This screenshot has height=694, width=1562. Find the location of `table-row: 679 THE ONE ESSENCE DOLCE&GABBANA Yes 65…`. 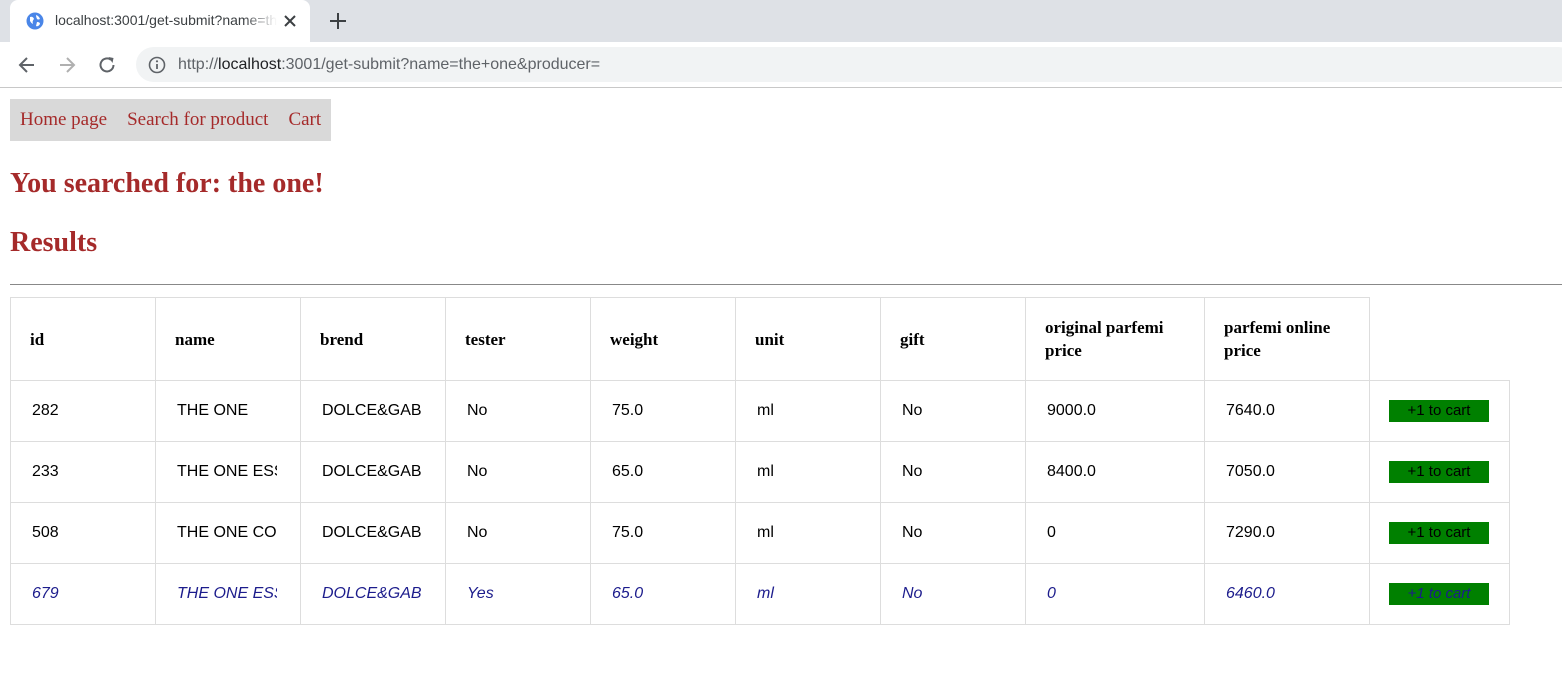

table-row: 679 THE ONE ESSENCE DOLCE&GABBANA Yes 65… is located at coordinates (760, 594).